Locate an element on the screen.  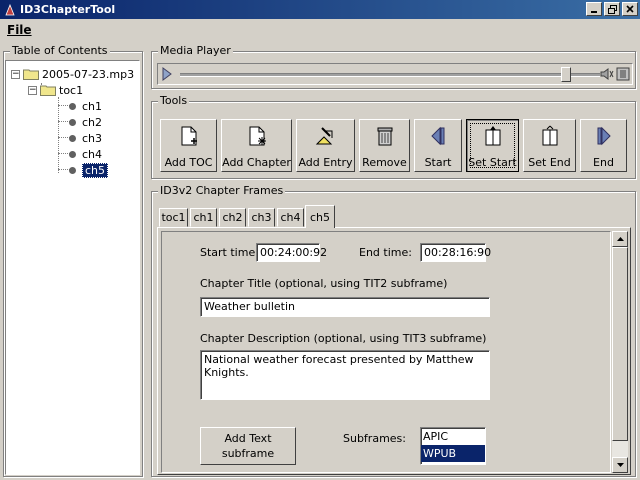
subframe-item-apic: APIC is located at coordinates (453, 436).